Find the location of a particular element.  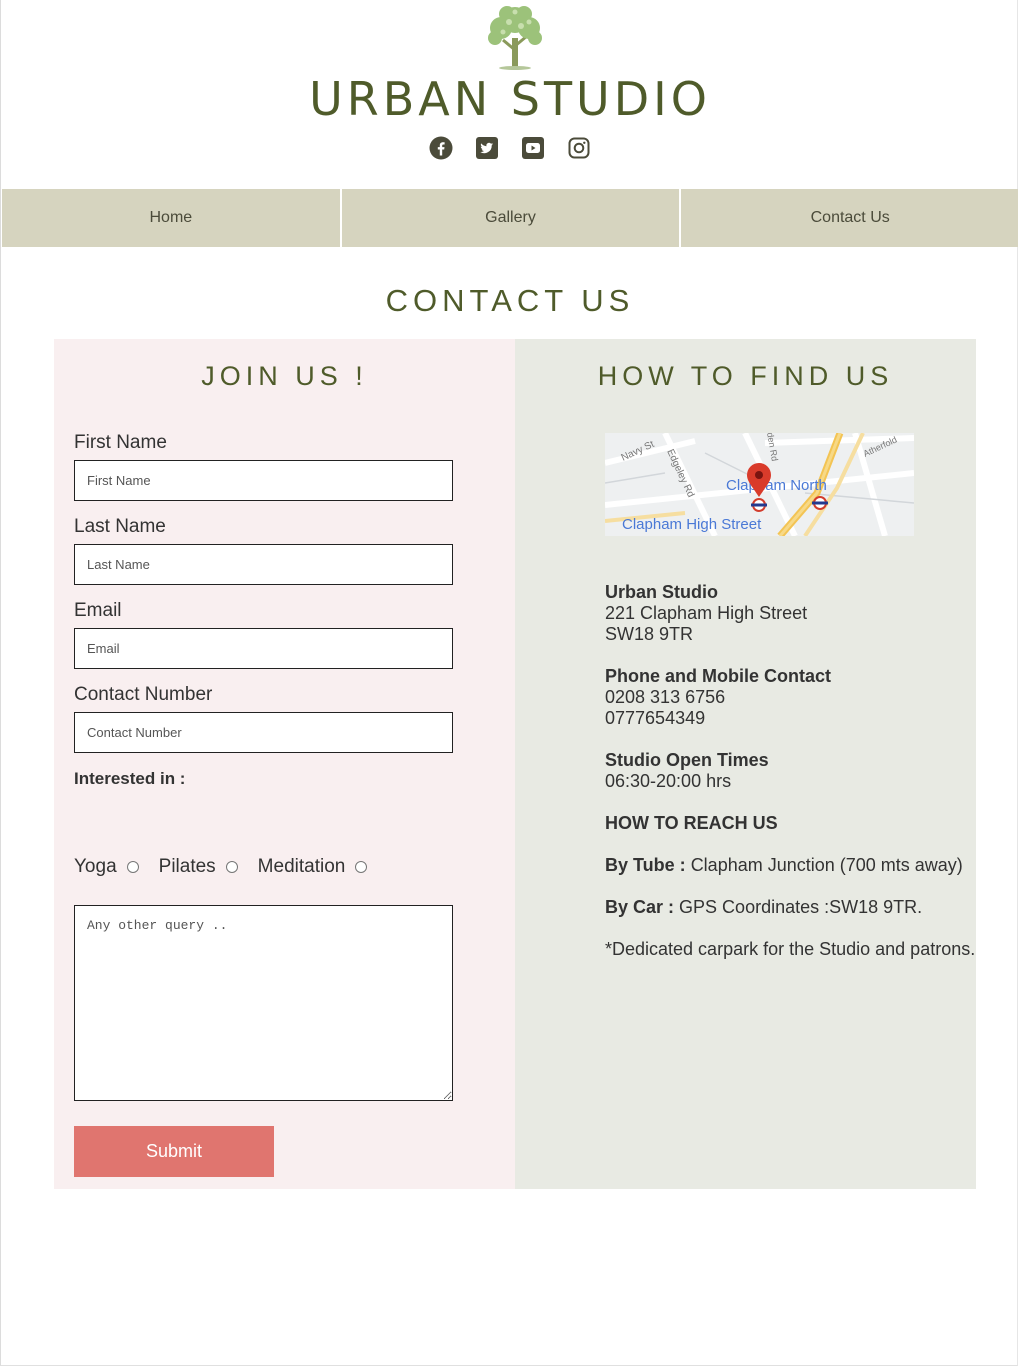

phone-1: 0208 313 6756 is located at coordinates (665, 697).